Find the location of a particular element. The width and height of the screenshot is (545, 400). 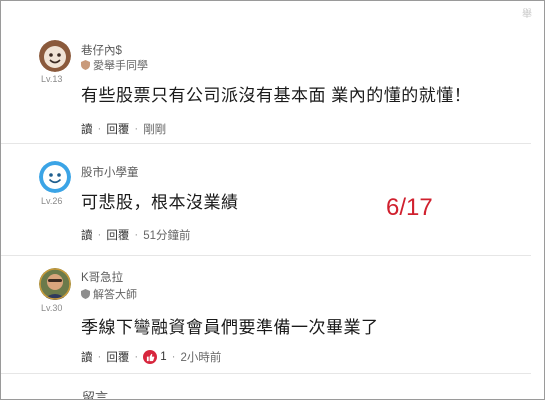

leave-message-label: 留言 is located at coordinates (95, 393).